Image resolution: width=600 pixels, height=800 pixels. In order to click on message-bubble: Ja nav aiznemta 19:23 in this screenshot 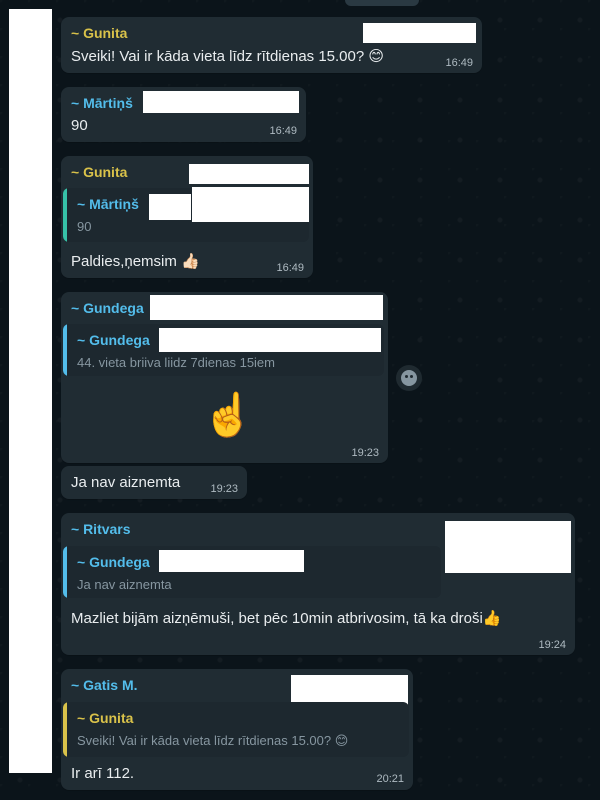, I will do `click(154, 482)`.